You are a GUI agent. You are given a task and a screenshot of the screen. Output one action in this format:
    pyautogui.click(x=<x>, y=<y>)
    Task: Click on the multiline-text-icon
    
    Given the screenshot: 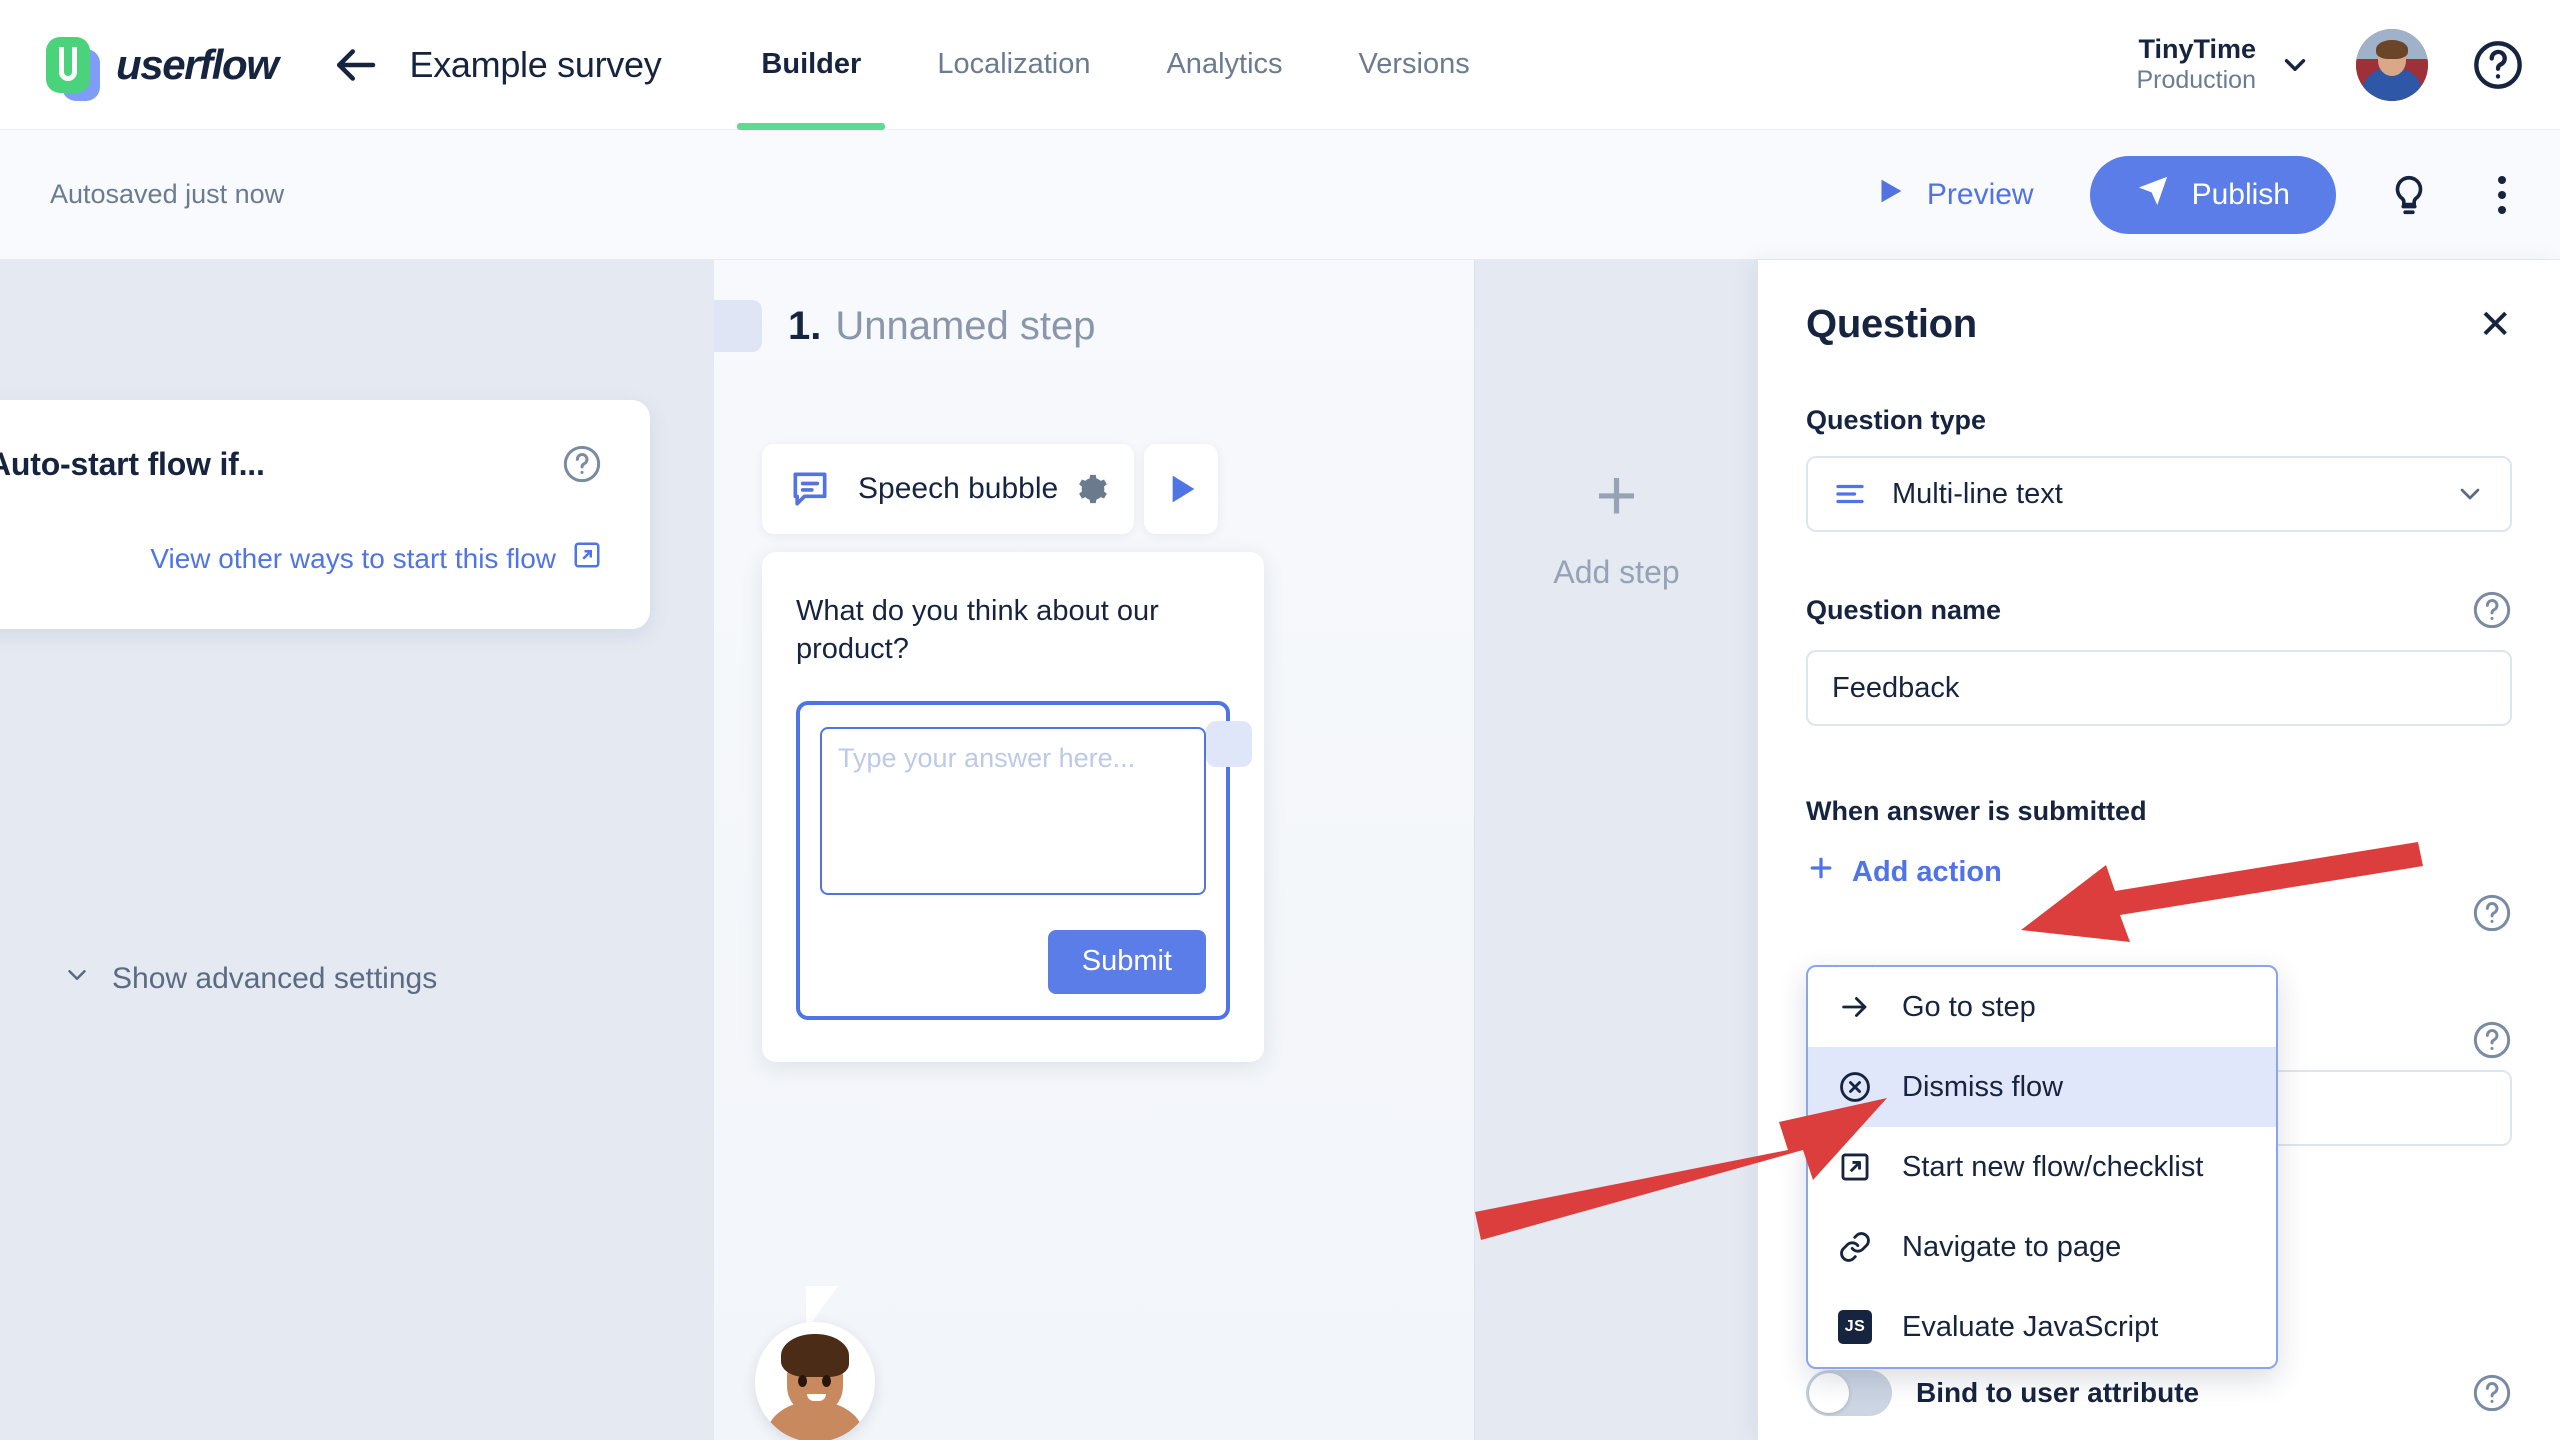 What is the action you would take?
    pyautogui.click(x=1850, y=494)
    